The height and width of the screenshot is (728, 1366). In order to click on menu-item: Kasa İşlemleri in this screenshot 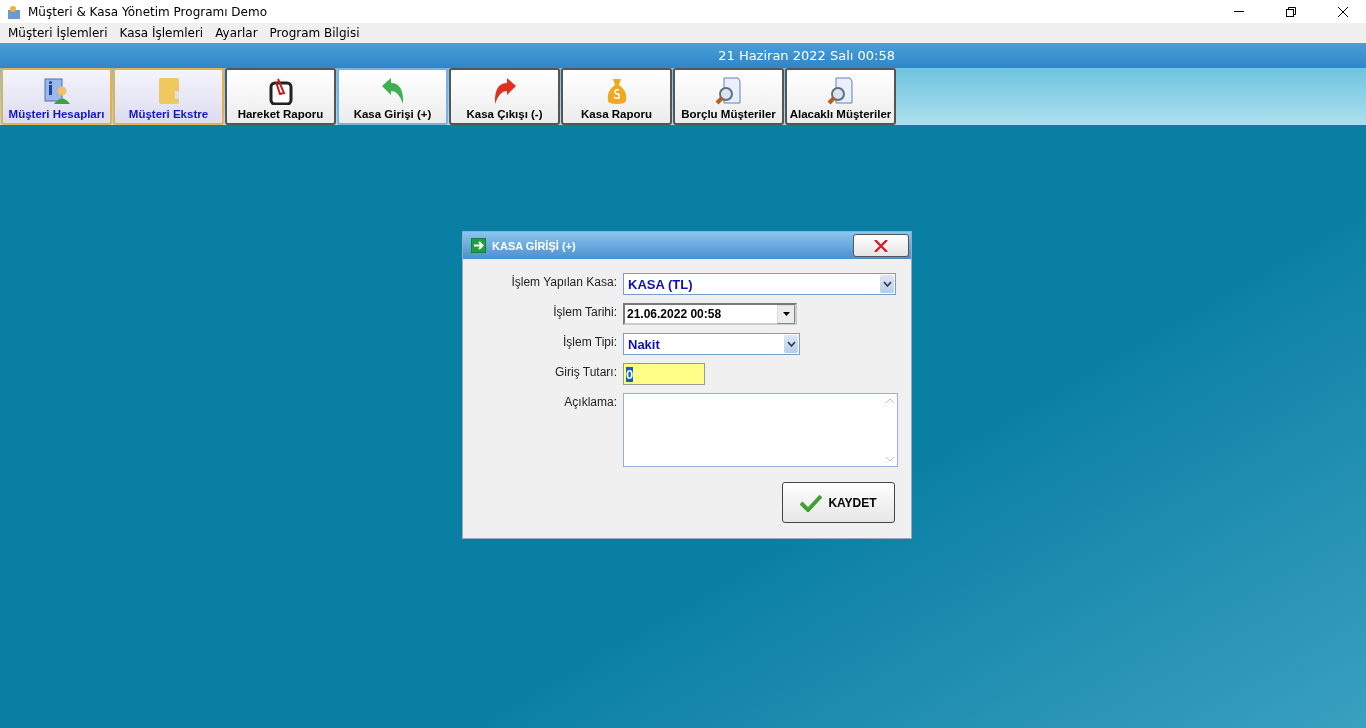, I will do `click(161, 33)`.